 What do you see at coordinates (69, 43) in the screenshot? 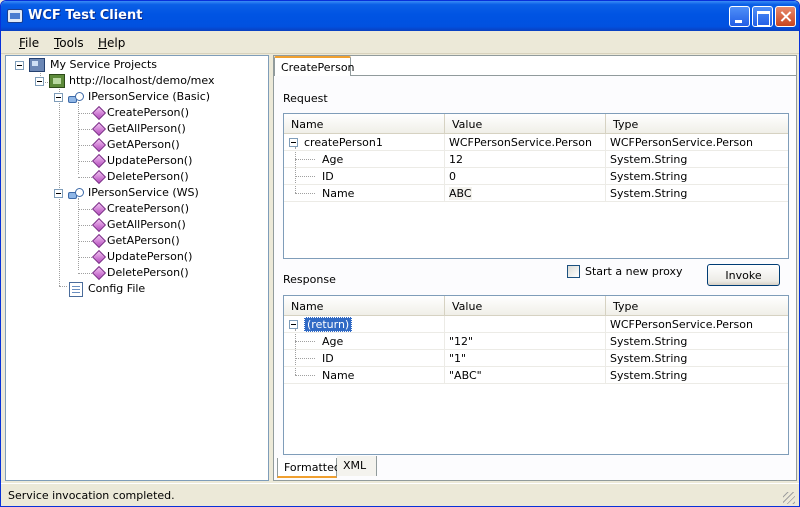
I see `menu-tools: Tools` at bounding box center [69, 43].